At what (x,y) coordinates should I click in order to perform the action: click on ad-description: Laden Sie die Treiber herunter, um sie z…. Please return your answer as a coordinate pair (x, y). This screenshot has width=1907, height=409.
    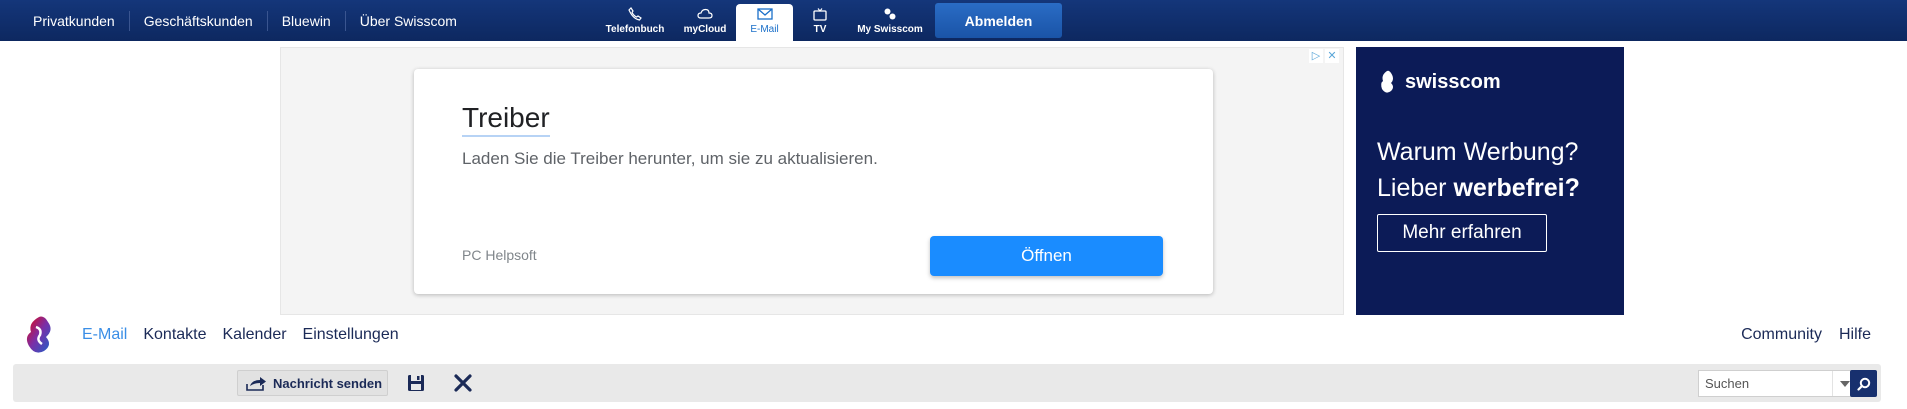
    Looking at the image, I should click on (670, 158).